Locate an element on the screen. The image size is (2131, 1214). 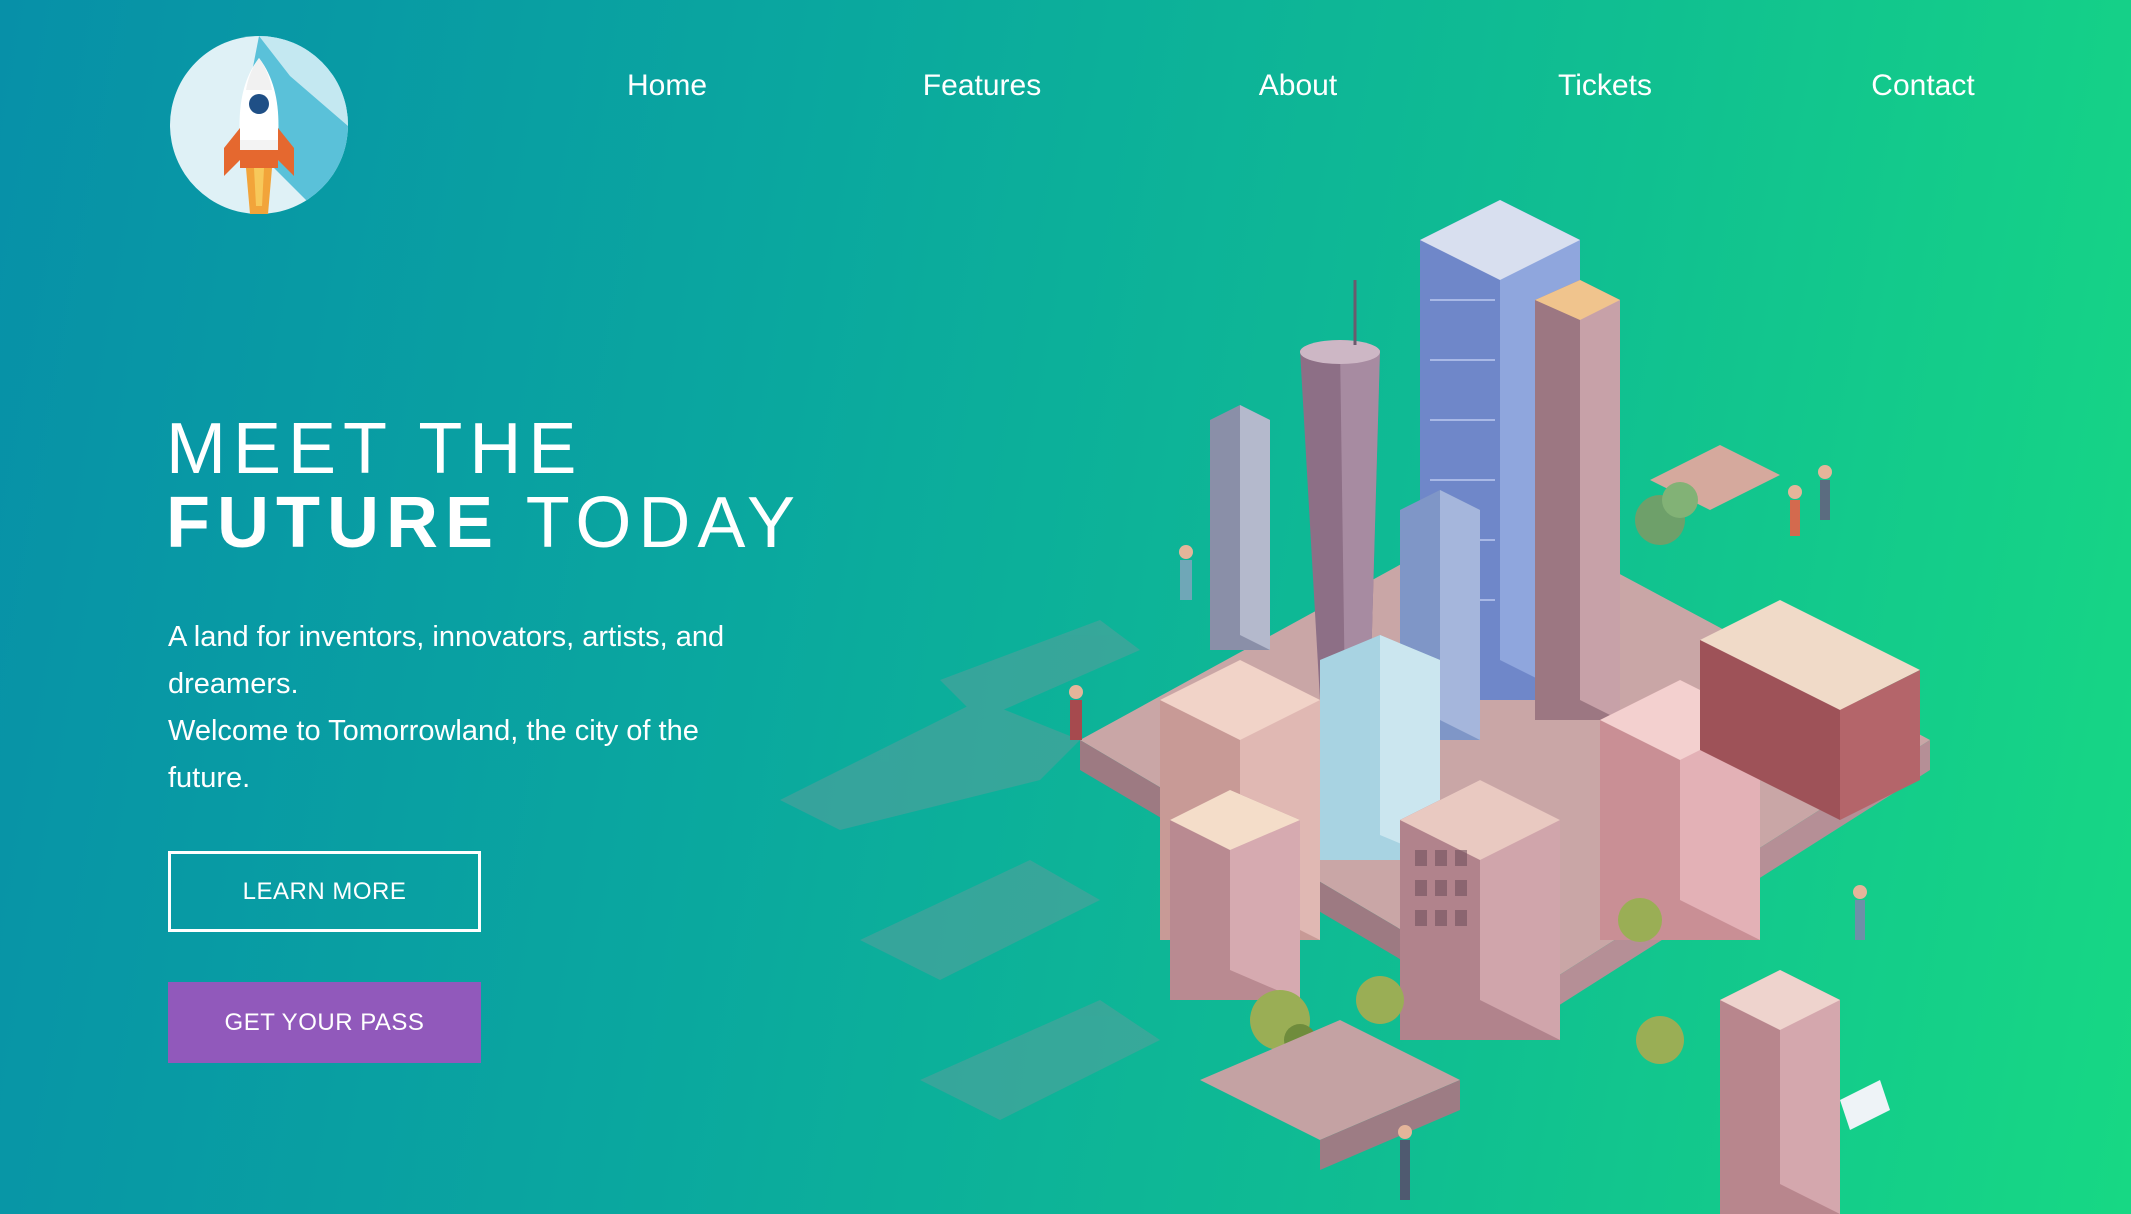
hero-title: MEET THE FUTURE TODAY is located at coordinates (484, 486).